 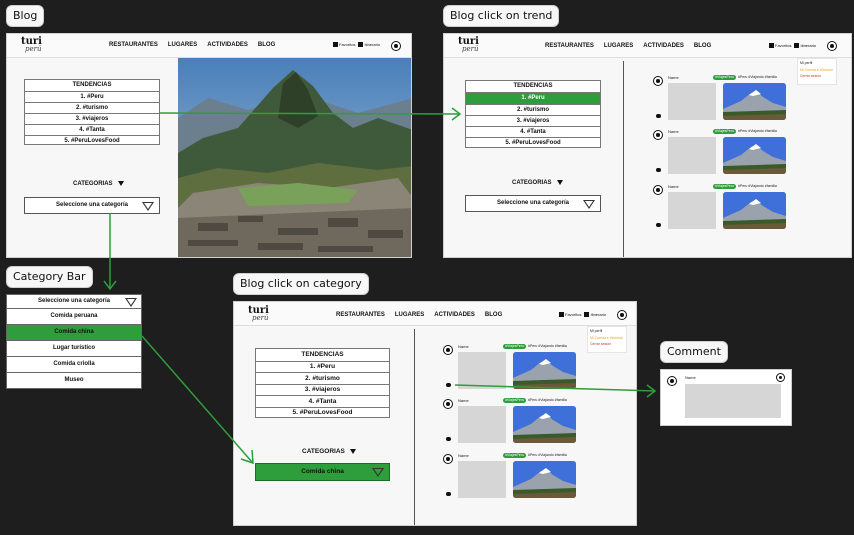 What do you see at coordinates (733, 401) in the screenshot?
I see `comment-textarea` at bounding box center [733, 401].